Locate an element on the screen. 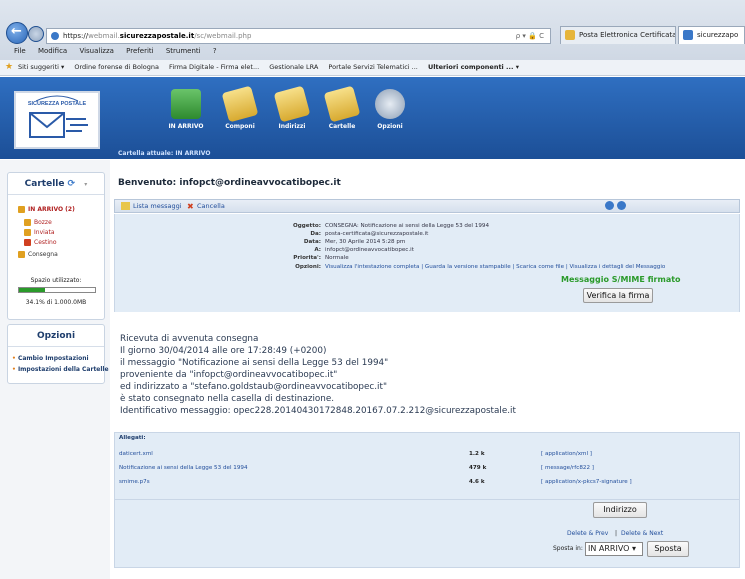 The width and height of the screenshot is (745, 579). compose-icon is located at coordinates (240, 104).